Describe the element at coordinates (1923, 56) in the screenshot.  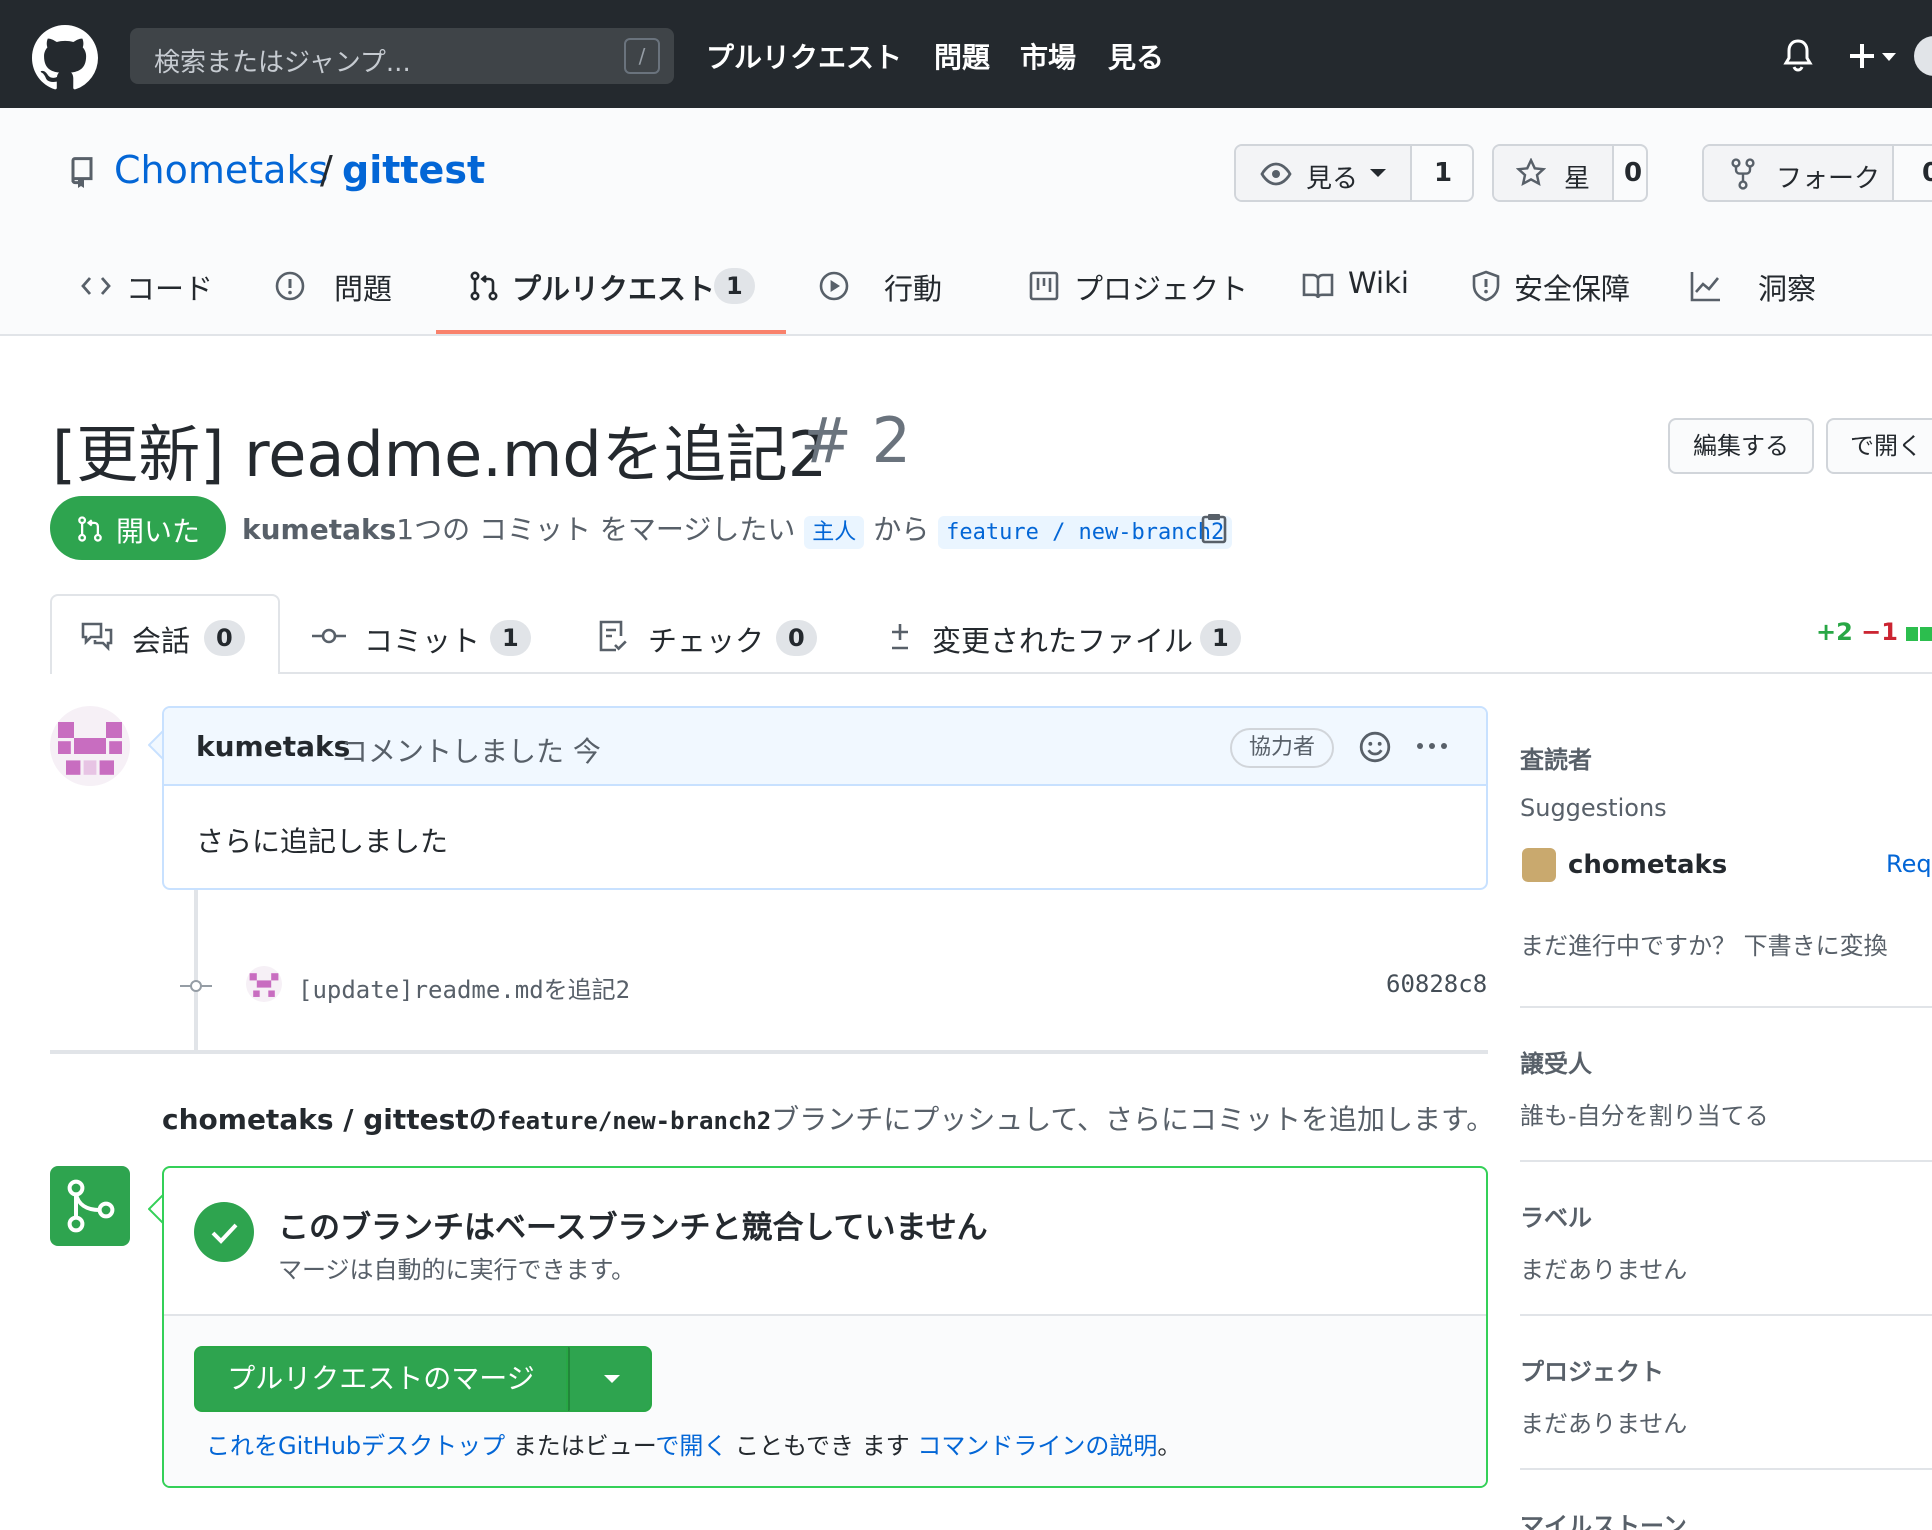
I see `user-avatar` at that location.